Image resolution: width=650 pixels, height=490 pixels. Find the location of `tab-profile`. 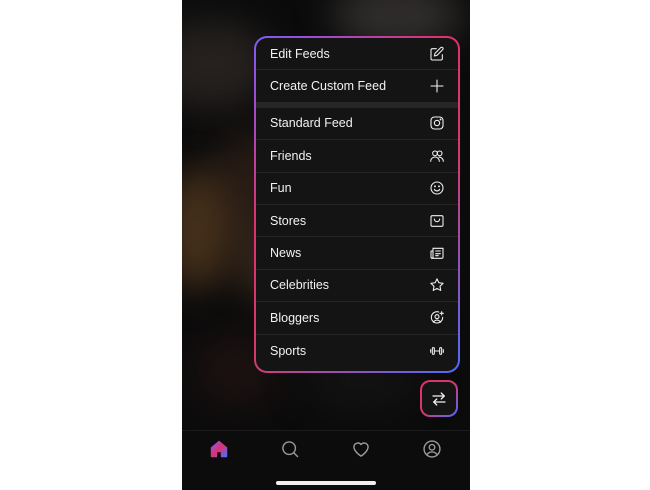

tab-profile is located at coordinates (432, 449).